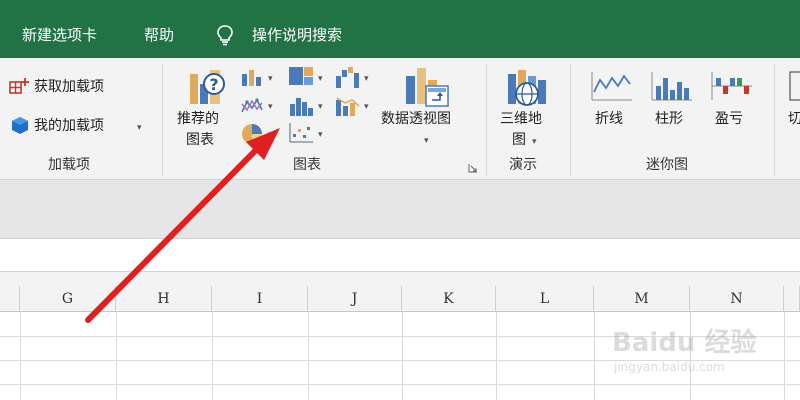 This screenshot has width=800, height=400. I want to click on tab-new-tab: 新建选项卡, so click(59, 35).